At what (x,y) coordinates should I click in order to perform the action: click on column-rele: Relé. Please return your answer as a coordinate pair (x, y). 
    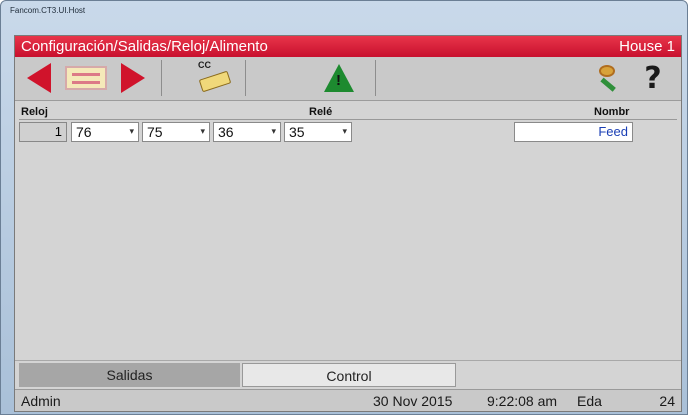
    Looking at the image, I should click on (321, 112).